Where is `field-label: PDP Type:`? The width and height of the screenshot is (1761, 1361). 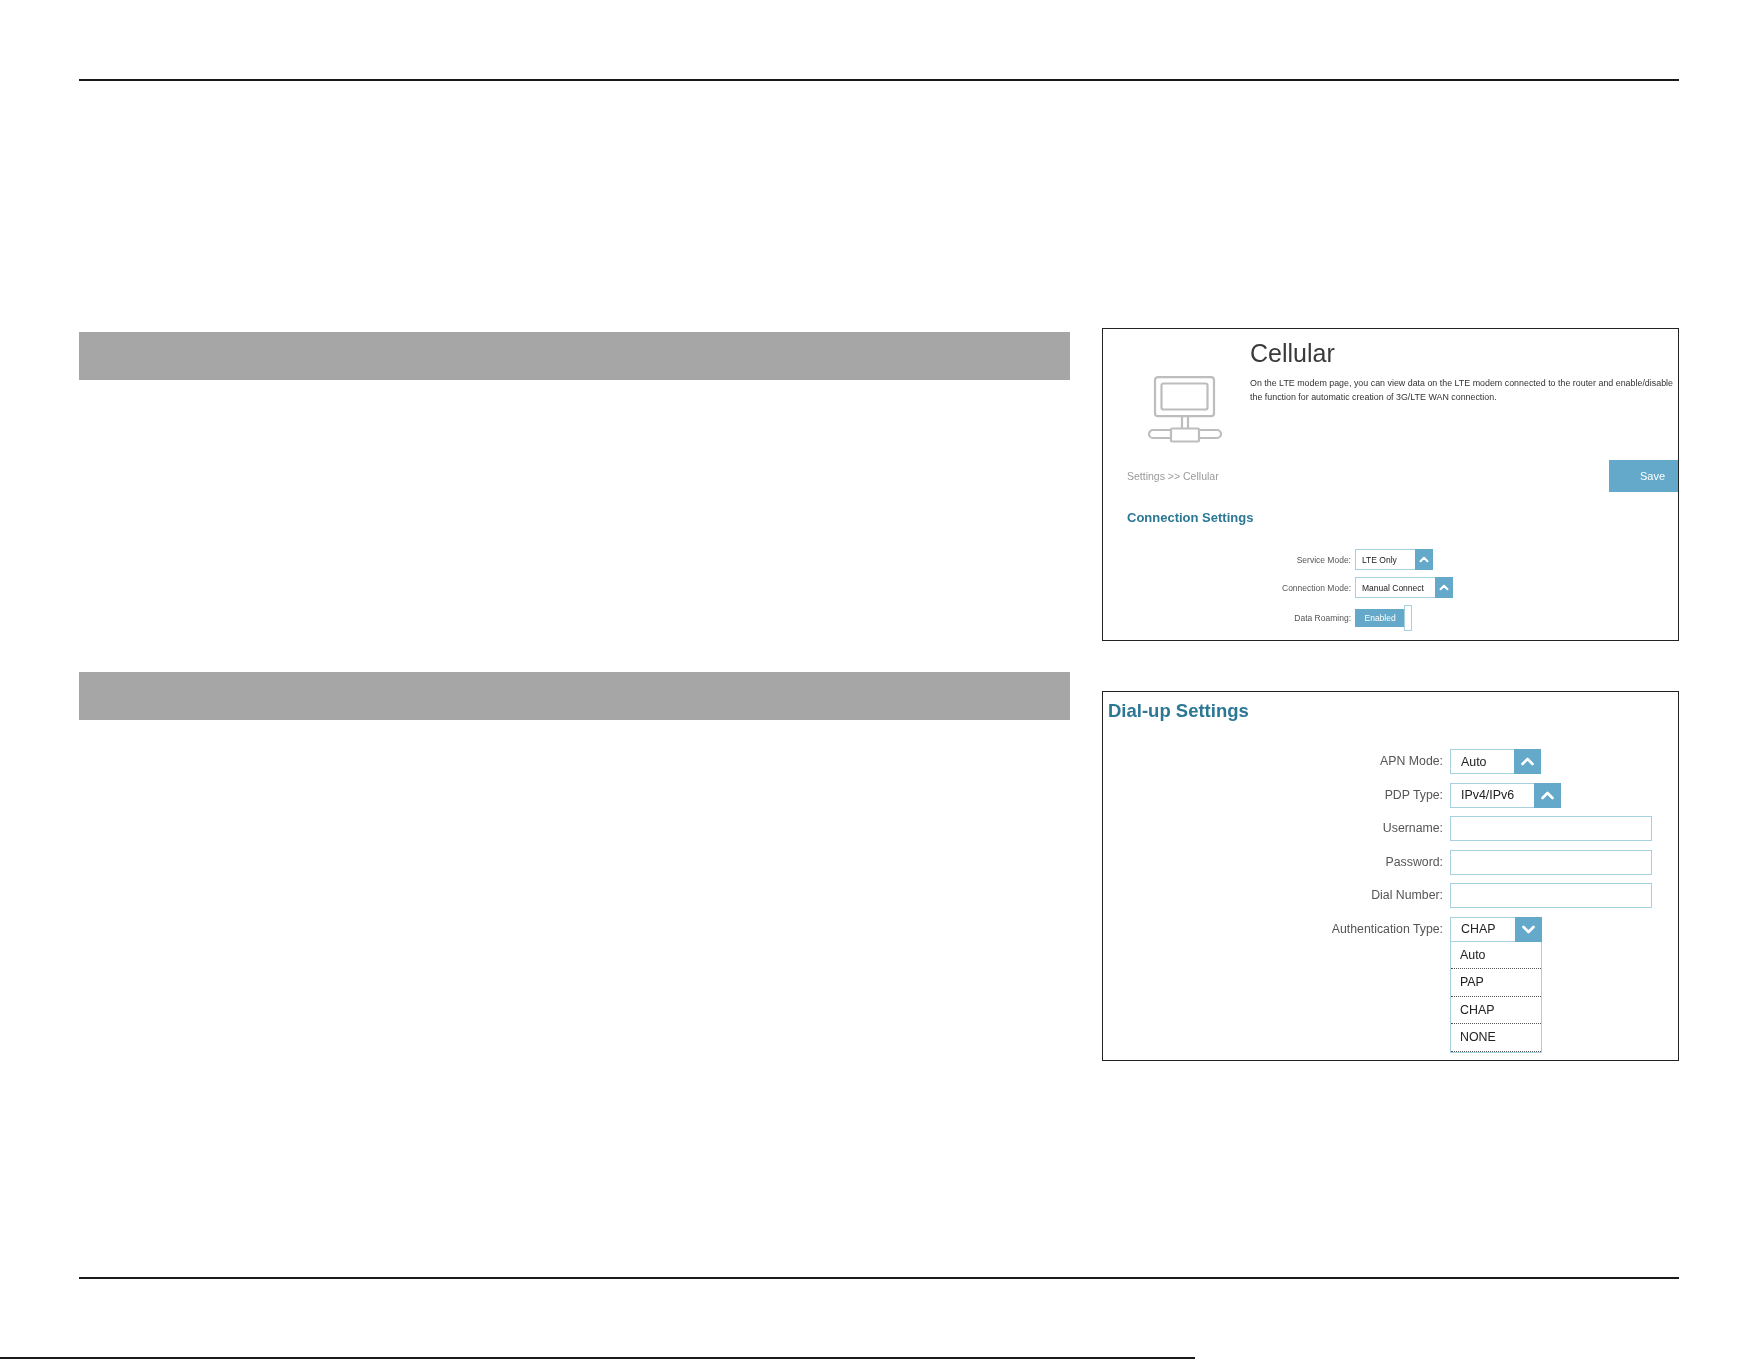
field-label: PDP Type: is located at coordinates (1413, 795).